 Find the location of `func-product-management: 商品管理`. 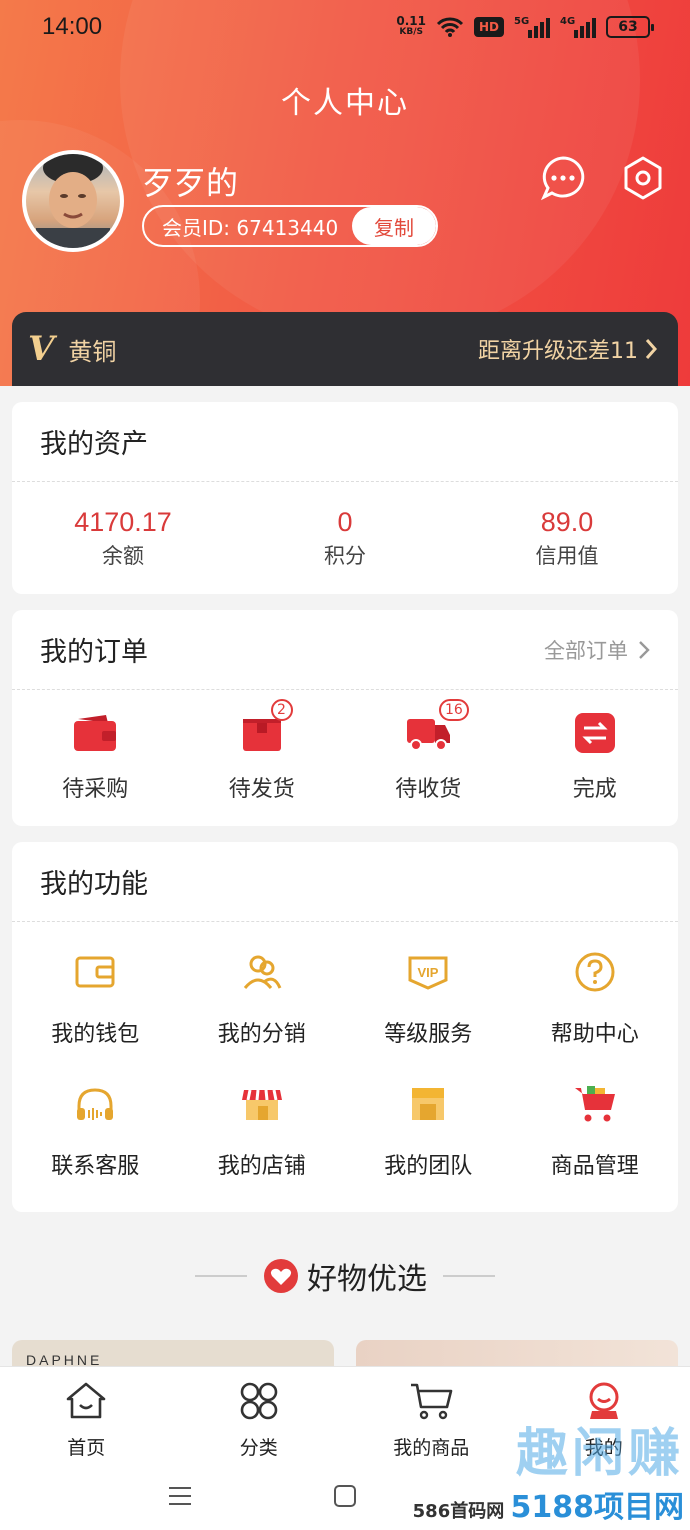

func-product-management: 商品管理 is located at coordinates (595, 1140).